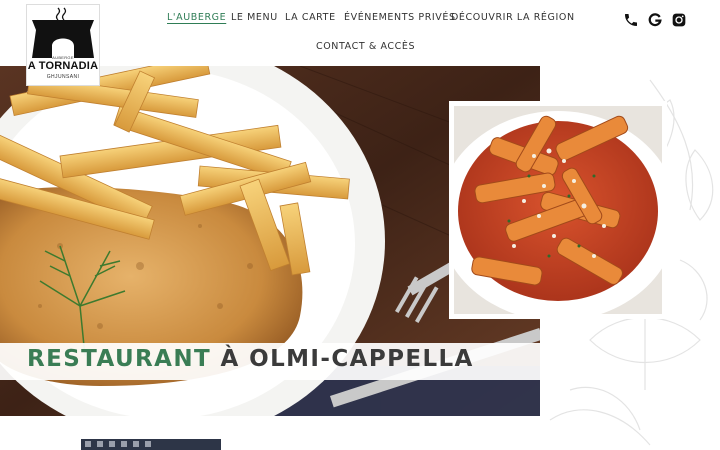 This screenshot has width=720, height=450. What do you see at coordinates (679, 20) in the screenshot?
I see `instagram-icon` at bounding box center [679, 20].